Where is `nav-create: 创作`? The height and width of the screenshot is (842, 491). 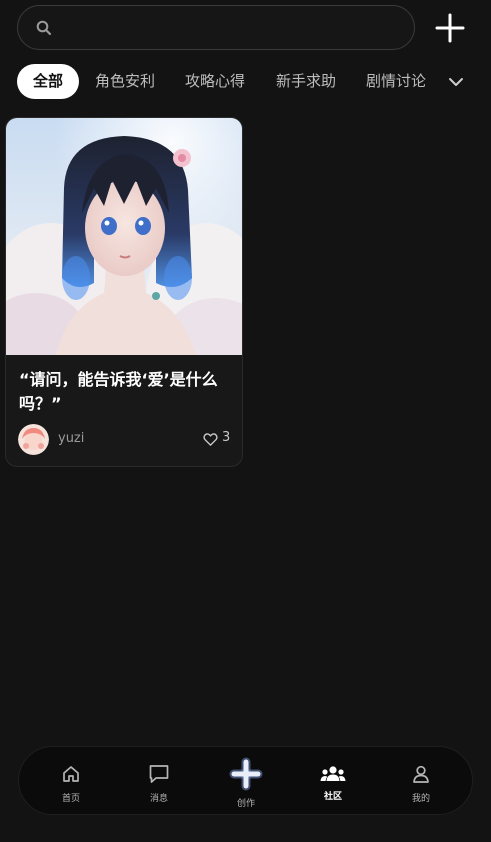 nav-create: 创作 is located at coordinates (246, 781).